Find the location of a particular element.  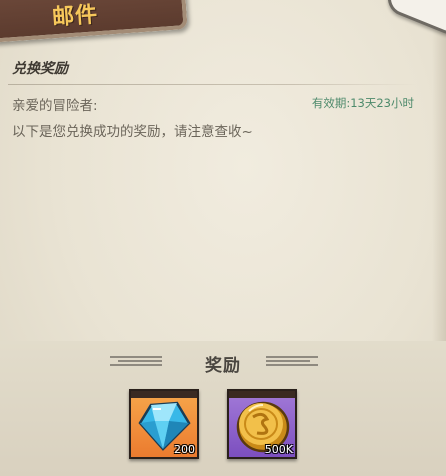

item-quantity: 500K is located at coordinates (278, 449).